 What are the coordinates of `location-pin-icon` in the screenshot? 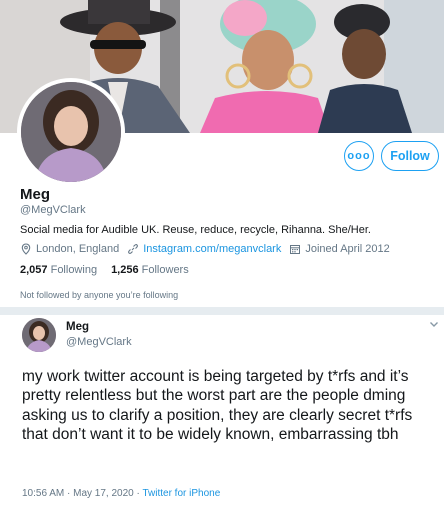 It's located at (26, 249).